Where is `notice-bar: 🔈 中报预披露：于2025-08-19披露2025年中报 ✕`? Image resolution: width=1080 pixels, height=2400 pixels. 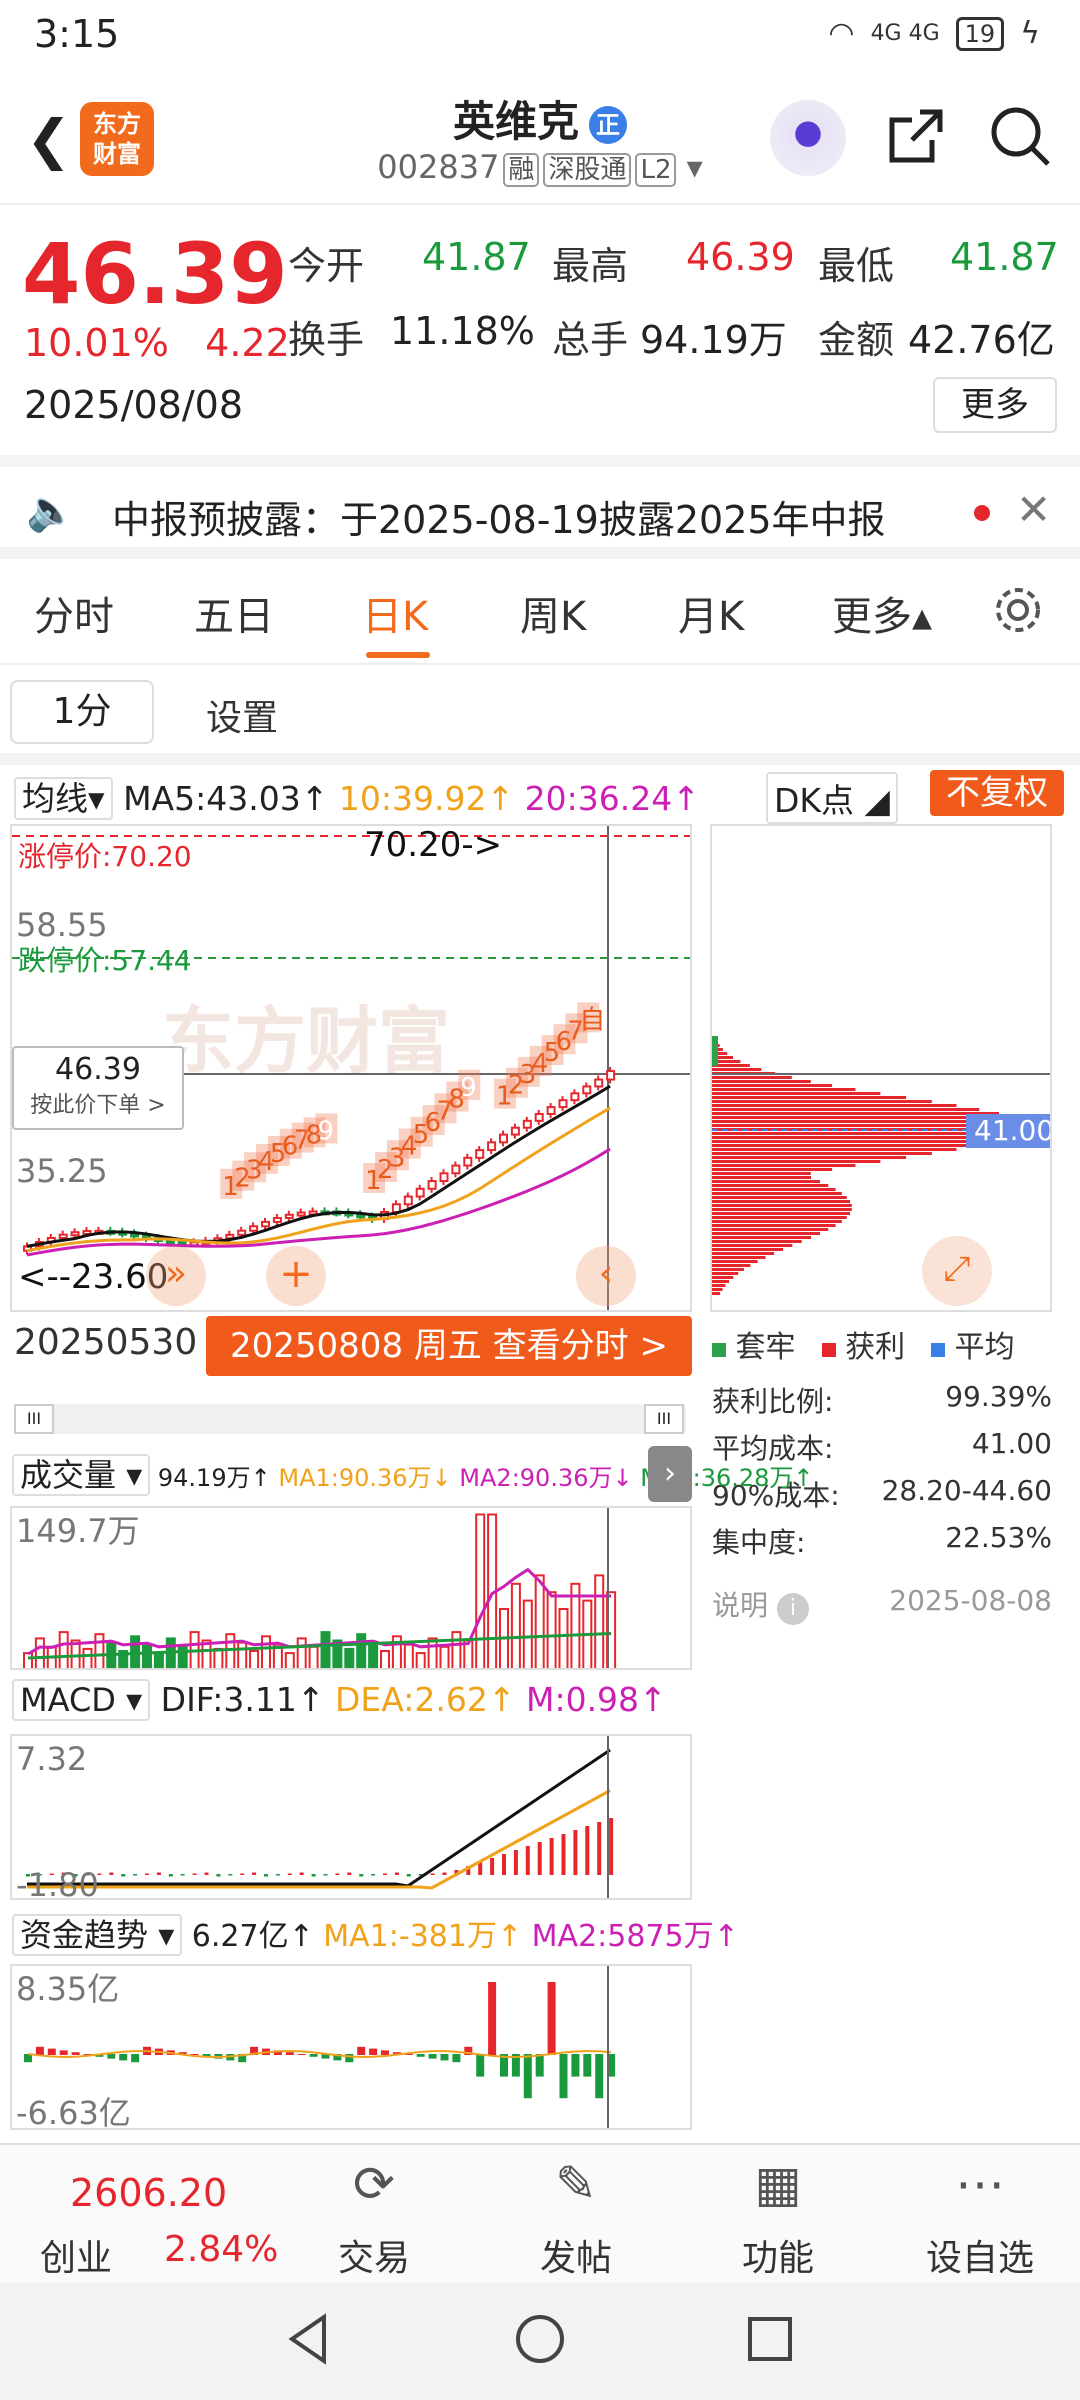 notice-bar: 🔈 中报预披露：于2025-08-19披露2025年中报 ✕ is located at coordinates (540, 507).